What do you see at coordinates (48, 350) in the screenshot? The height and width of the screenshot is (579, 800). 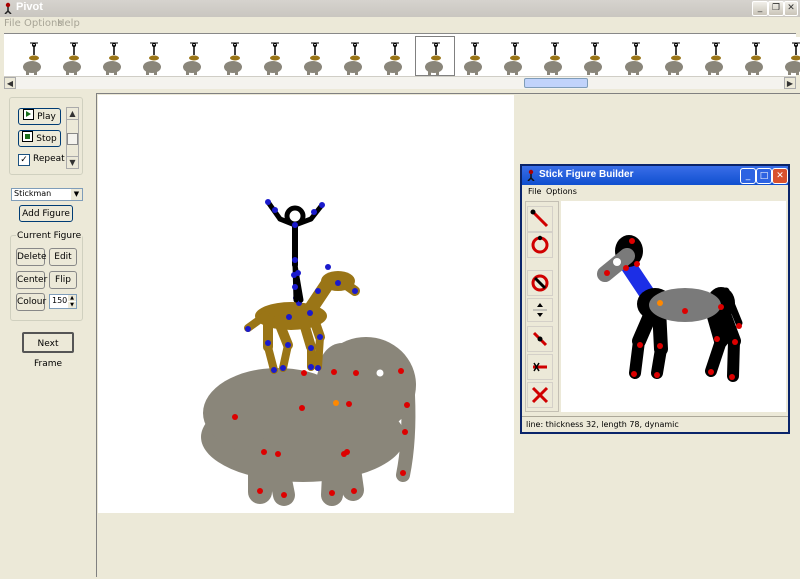 I see `next-frame-button: Next Frame` at bounding box center [48, 350].